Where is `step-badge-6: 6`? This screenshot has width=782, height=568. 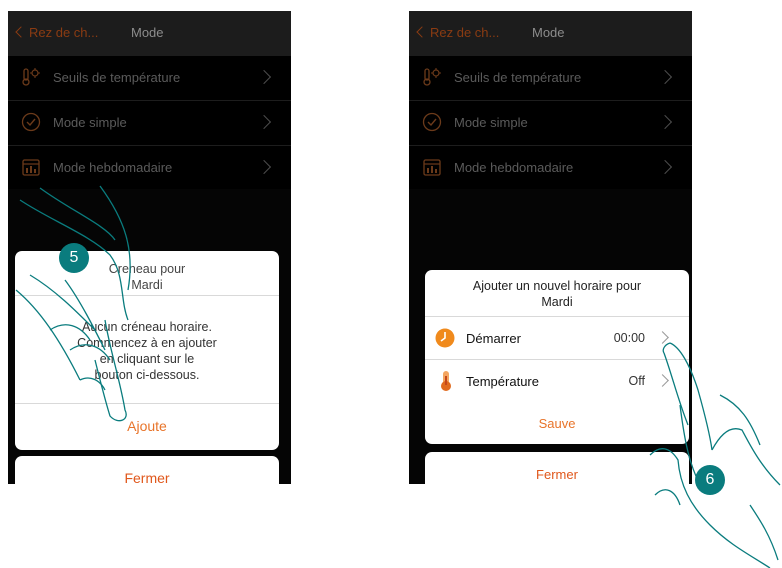 step-badge-6: 6 is located at coordinates (710, 480).